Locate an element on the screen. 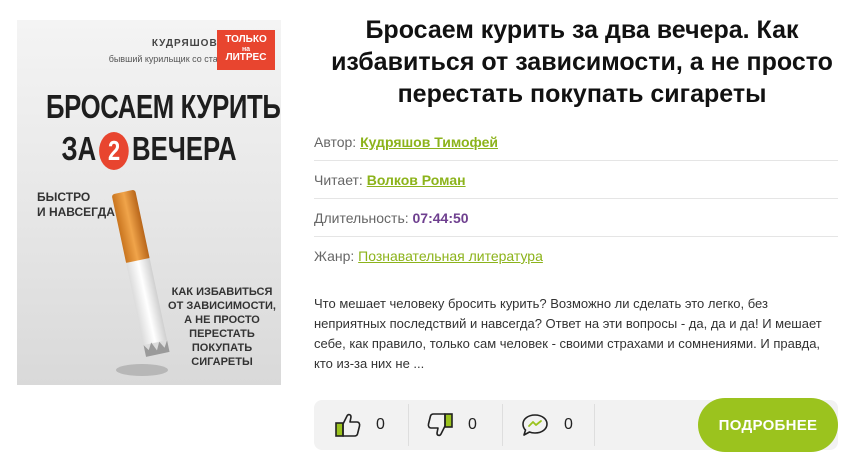  cover-title-number: 2 is located at coordinates (114, 151).